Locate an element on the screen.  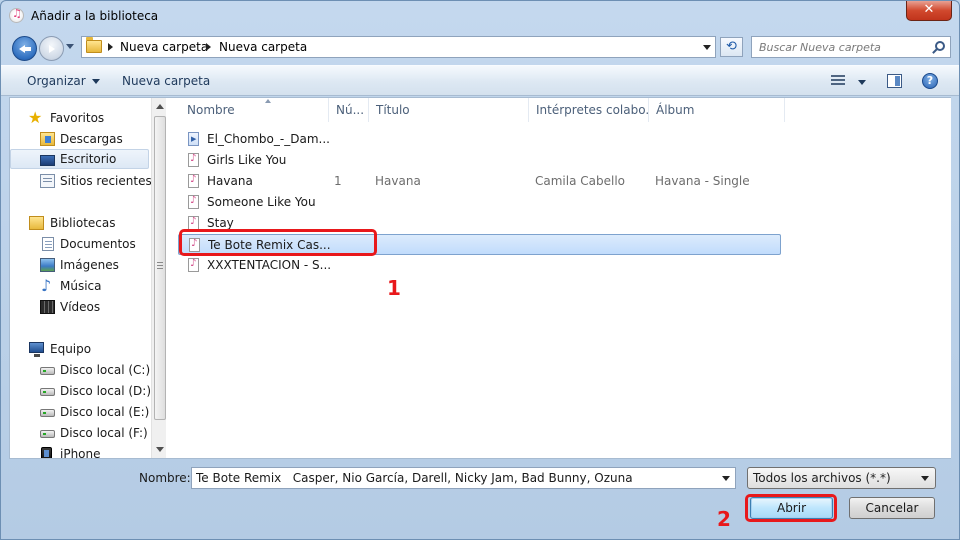
file-type-select: Todos los archivos (*.*) is located at coordinates (841, 478).